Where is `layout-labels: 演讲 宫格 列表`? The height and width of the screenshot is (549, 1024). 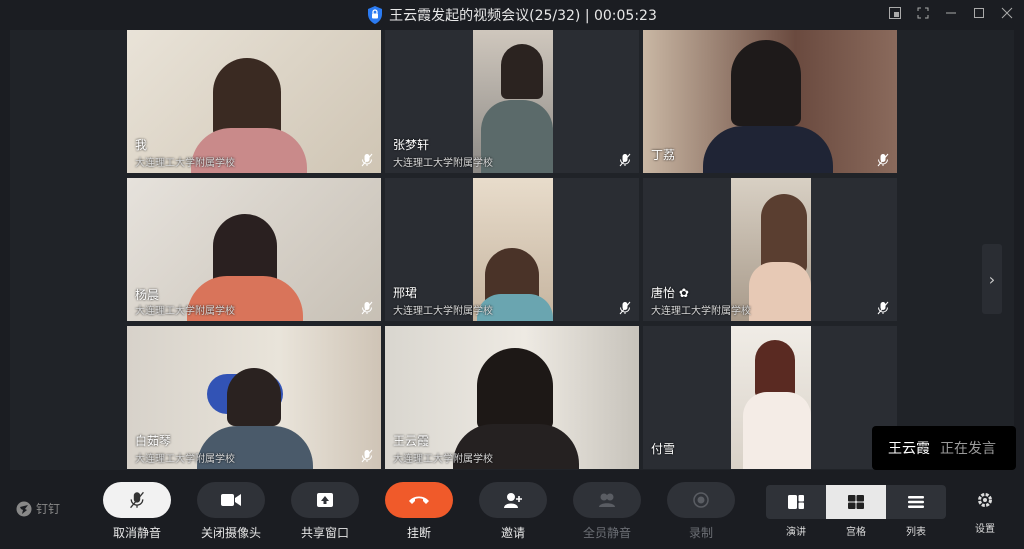 layout-labels: 演讲 宫格 列表 is located at coordinates (856, 530).